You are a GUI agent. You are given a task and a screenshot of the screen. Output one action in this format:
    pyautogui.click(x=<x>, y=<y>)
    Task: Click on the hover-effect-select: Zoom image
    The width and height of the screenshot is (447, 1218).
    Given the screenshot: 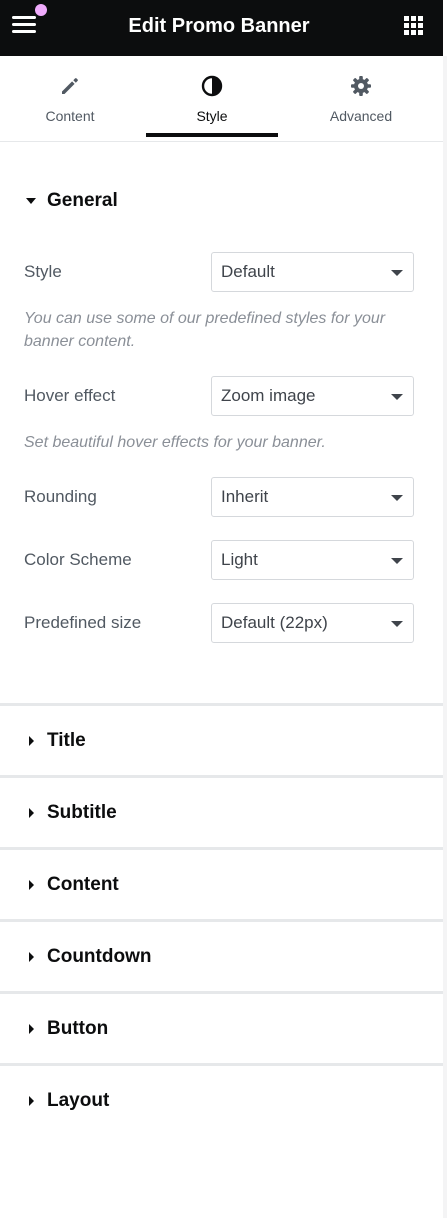 What is the action you would take?
    pyautogui.click(x=312, y=396)
    